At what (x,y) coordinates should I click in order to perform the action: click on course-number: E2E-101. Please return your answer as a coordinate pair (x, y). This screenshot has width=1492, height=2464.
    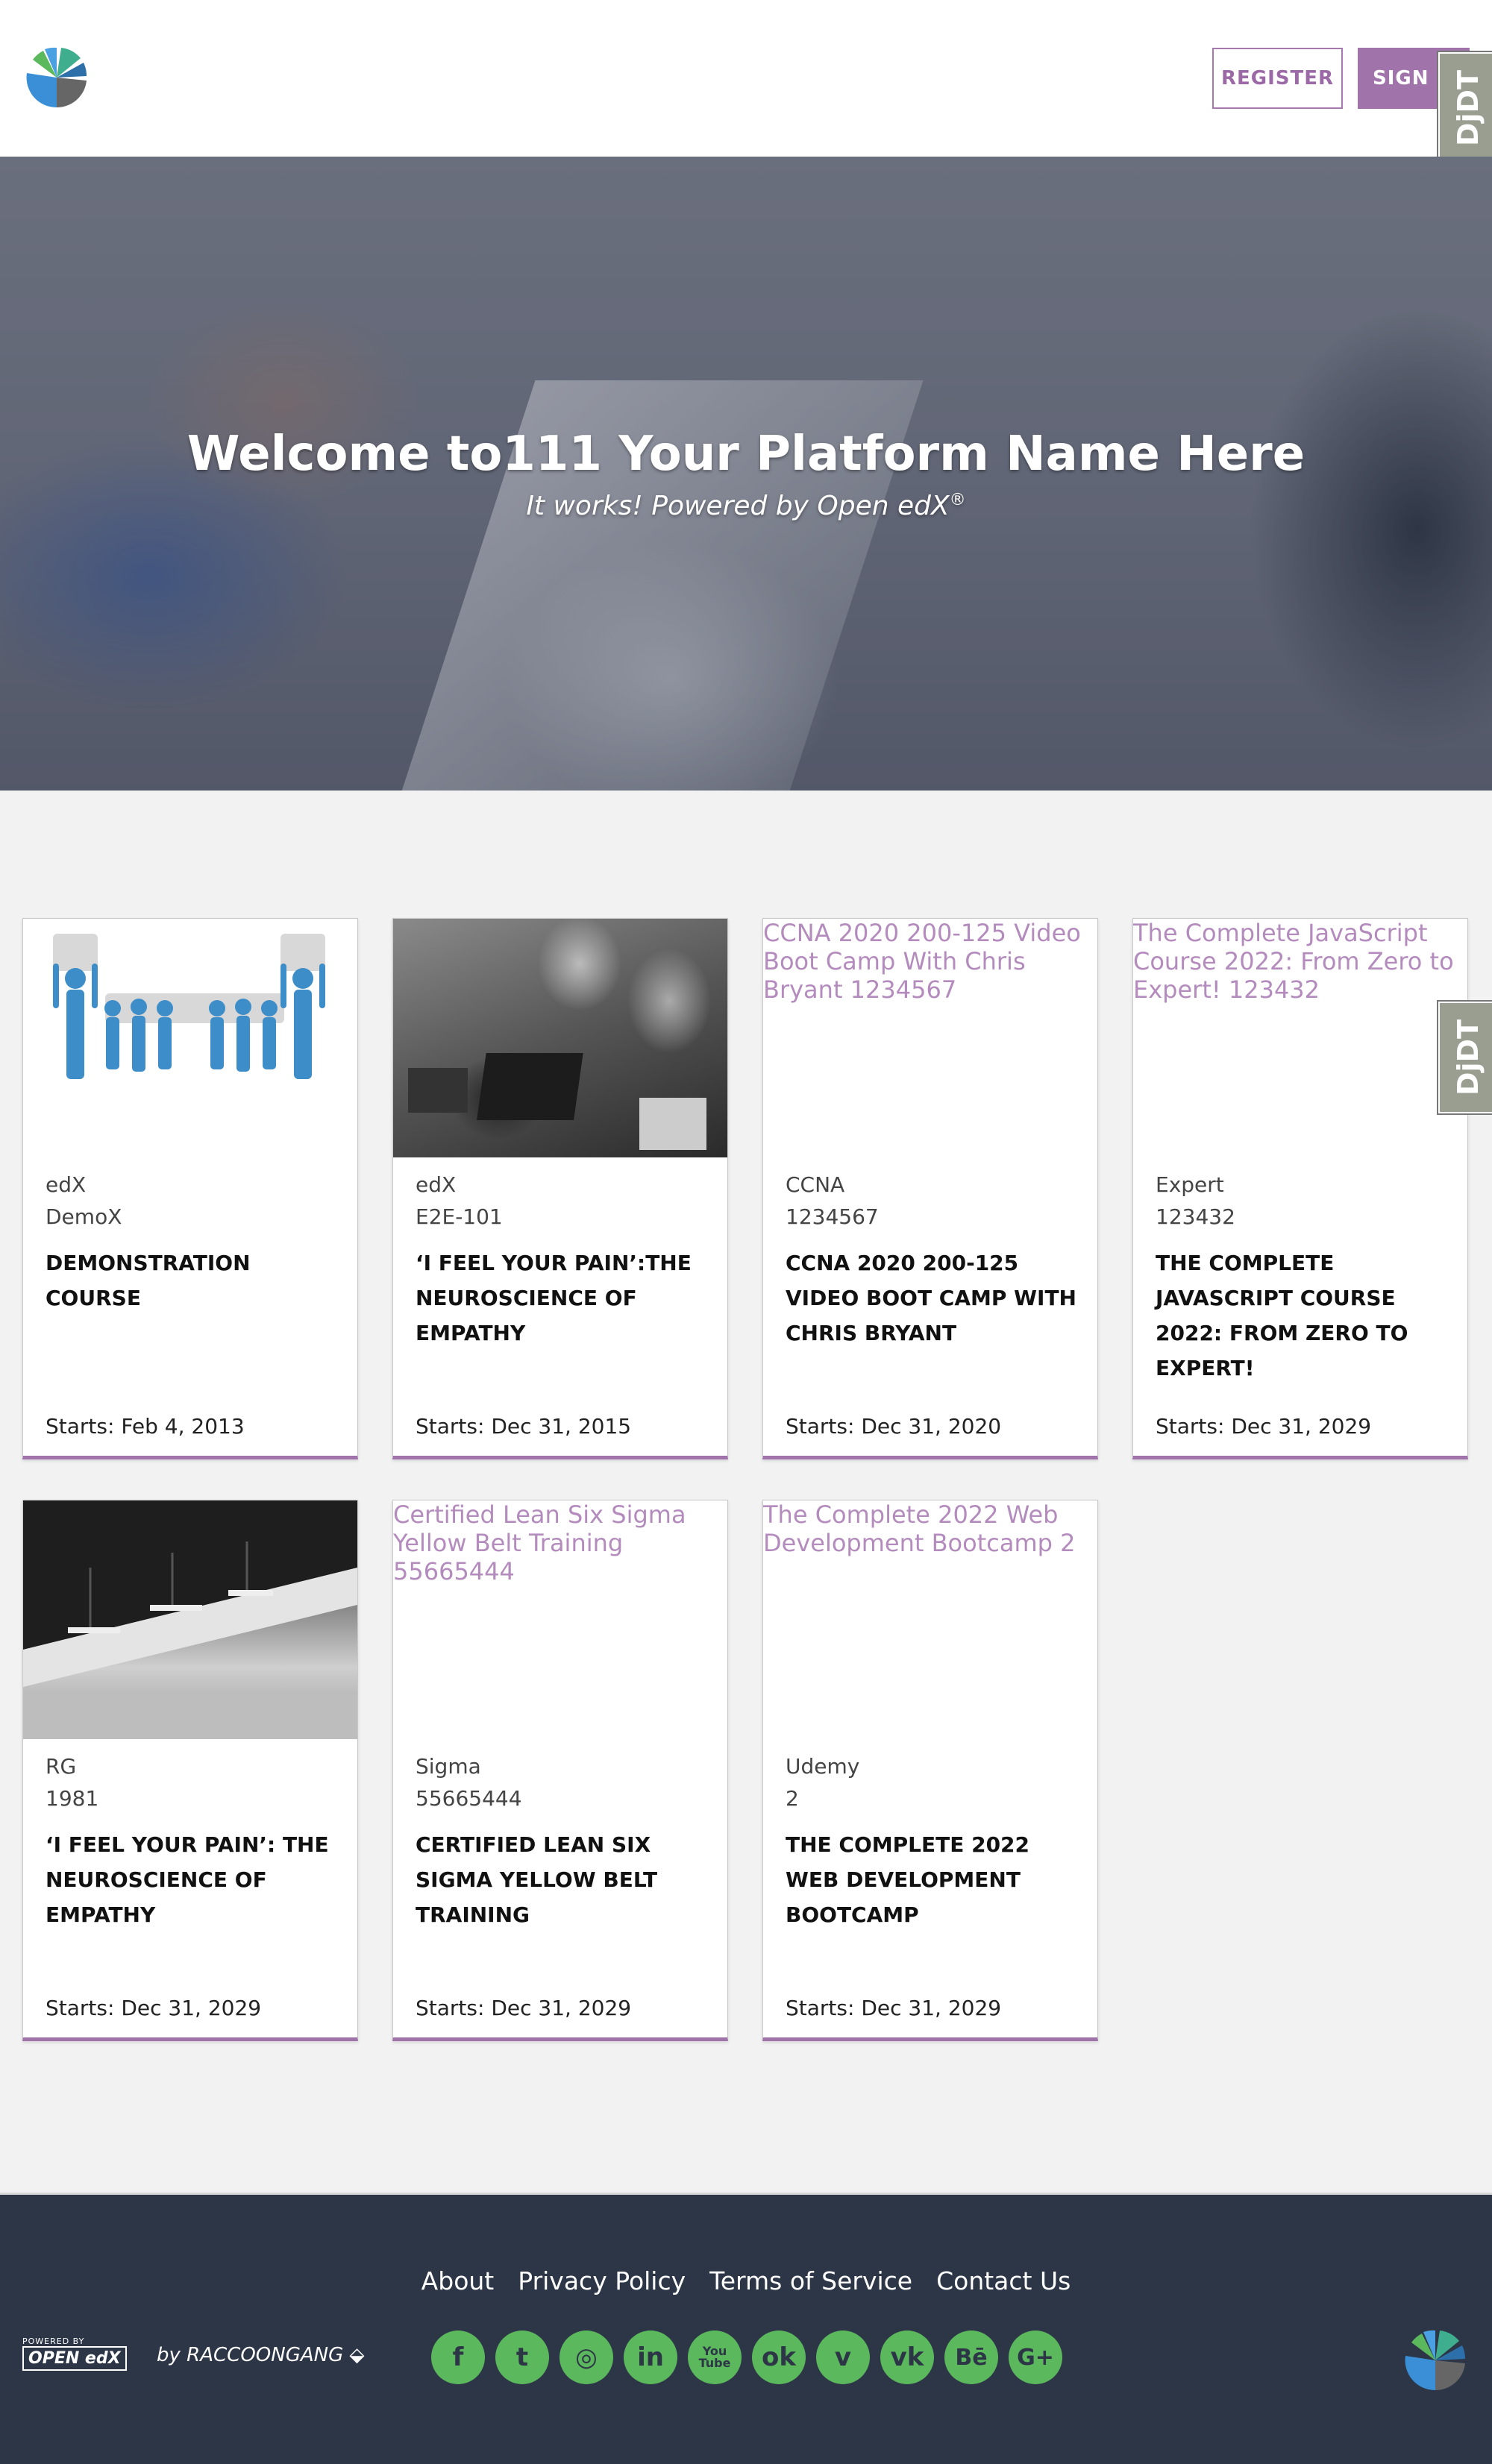
    Looking at the image, I should click on (459, 1216).